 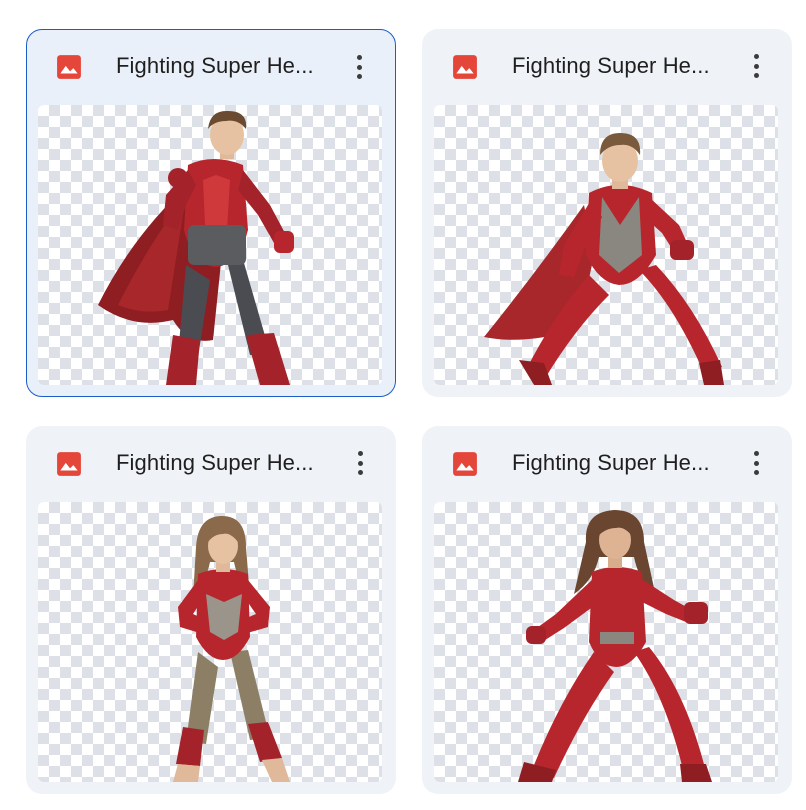 I want to click on girl-fighting-hero-image, so click(x=615, y=646).